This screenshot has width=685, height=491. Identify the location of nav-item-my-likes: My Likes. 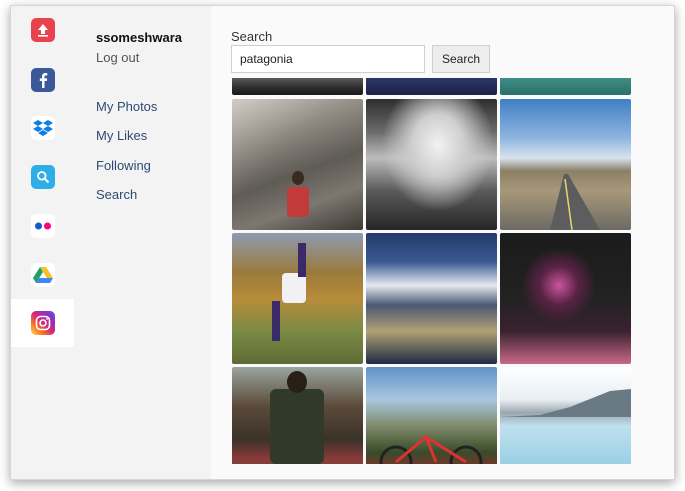
(121, 135).